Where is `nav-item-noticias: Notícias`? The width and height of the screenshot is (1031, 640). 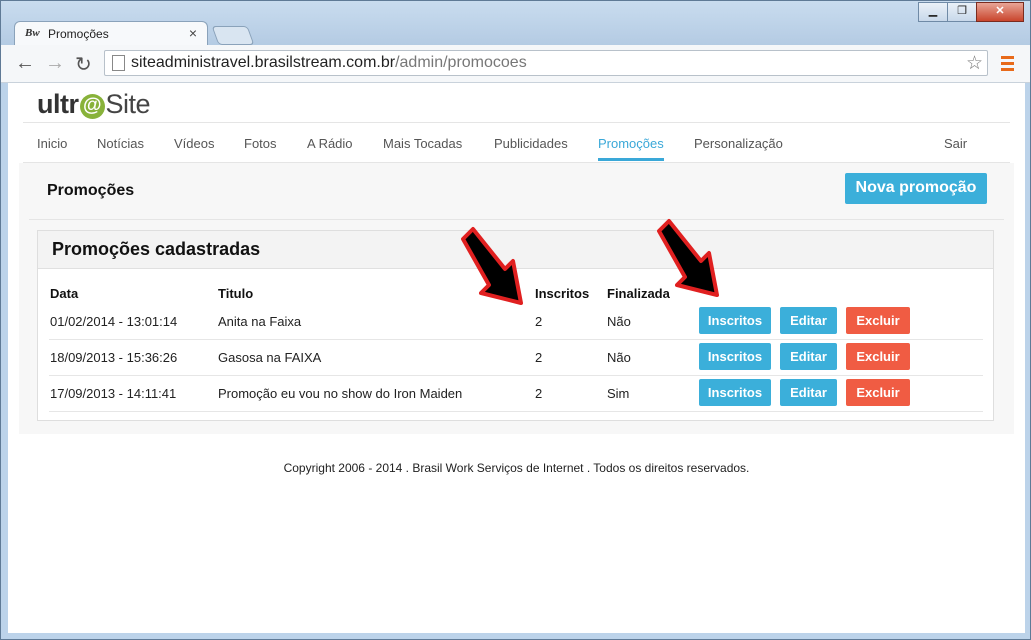 nav-item-noticias: Notícias is located at coordinates (120, 143).